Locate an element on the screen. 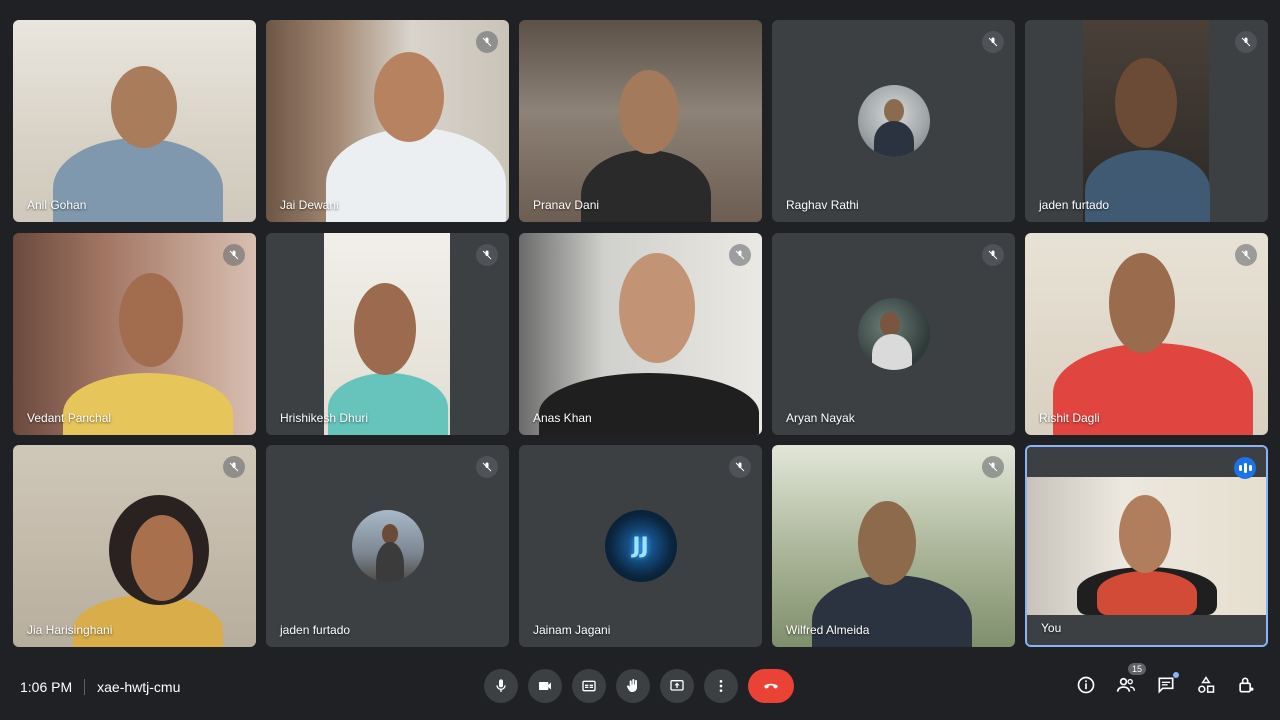 The width and height of the screenshot is (1280, 720). participant-name: Aryan Nayak is located at coordinates (820, 418).